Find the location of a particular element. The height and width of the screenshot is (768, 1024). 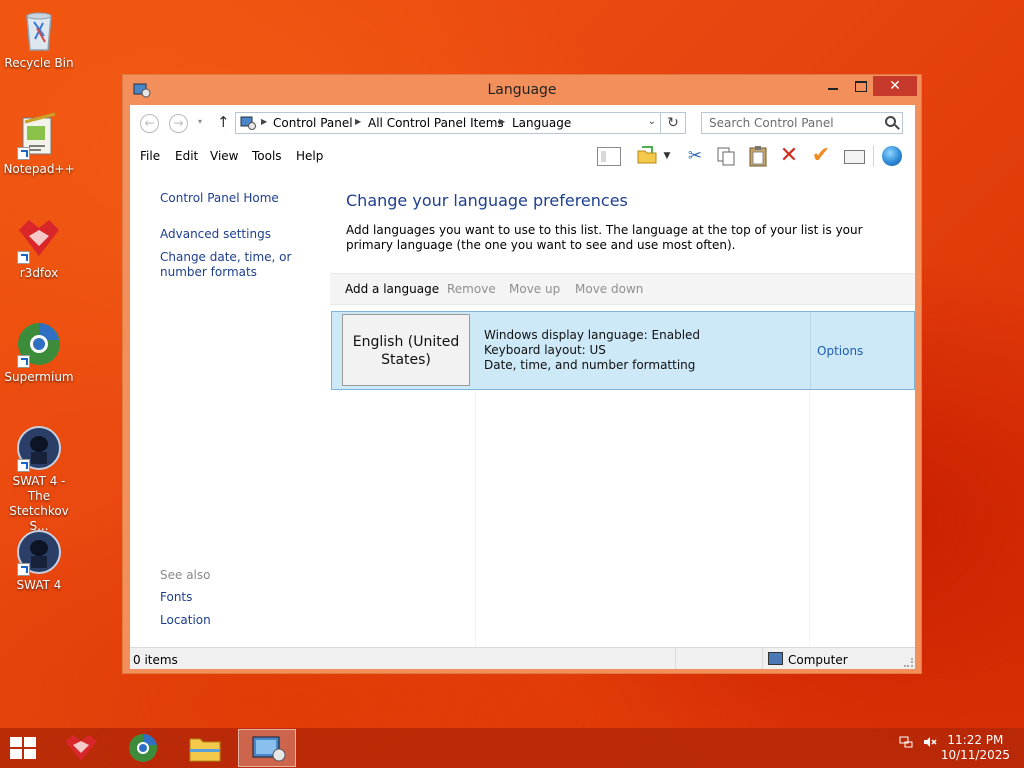

menu-file: File is located at coordinates (150, 156).